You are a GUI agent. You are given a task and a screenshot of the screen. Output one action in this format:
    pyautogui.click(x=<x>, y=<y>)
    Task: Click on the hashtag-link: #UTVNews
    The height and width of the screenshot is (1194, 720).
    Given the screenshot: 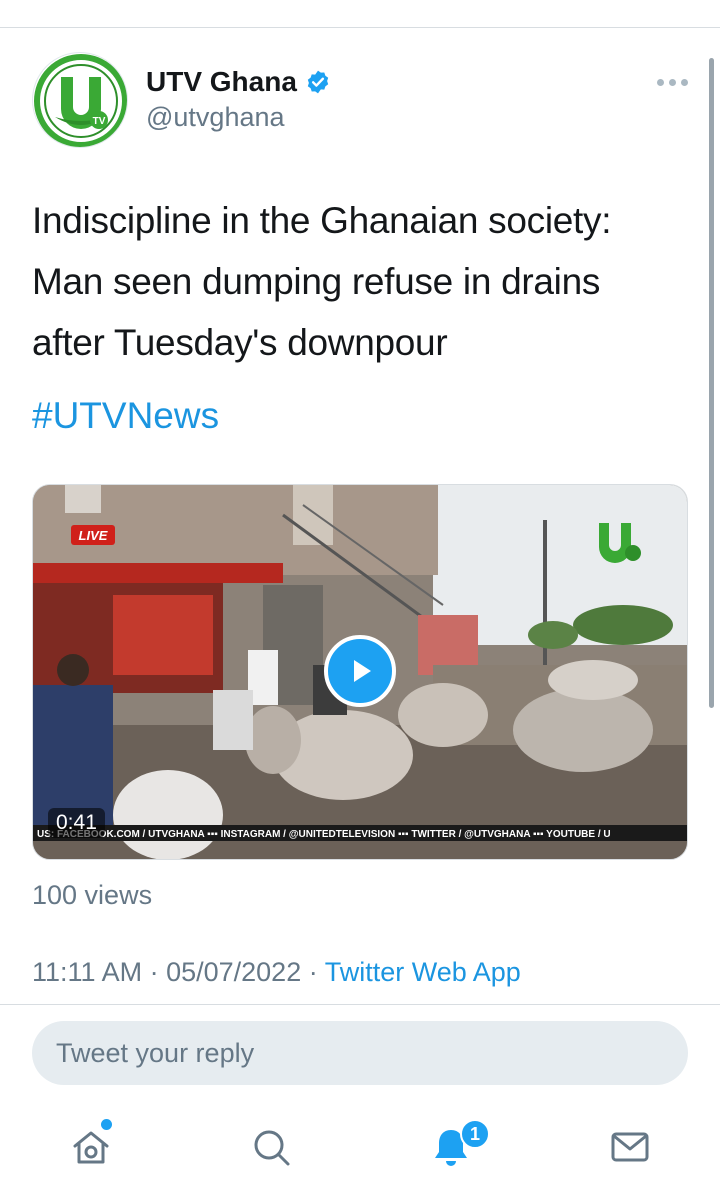 What is the action you would take?
    pyautogui.click(x=125, y=416)
    